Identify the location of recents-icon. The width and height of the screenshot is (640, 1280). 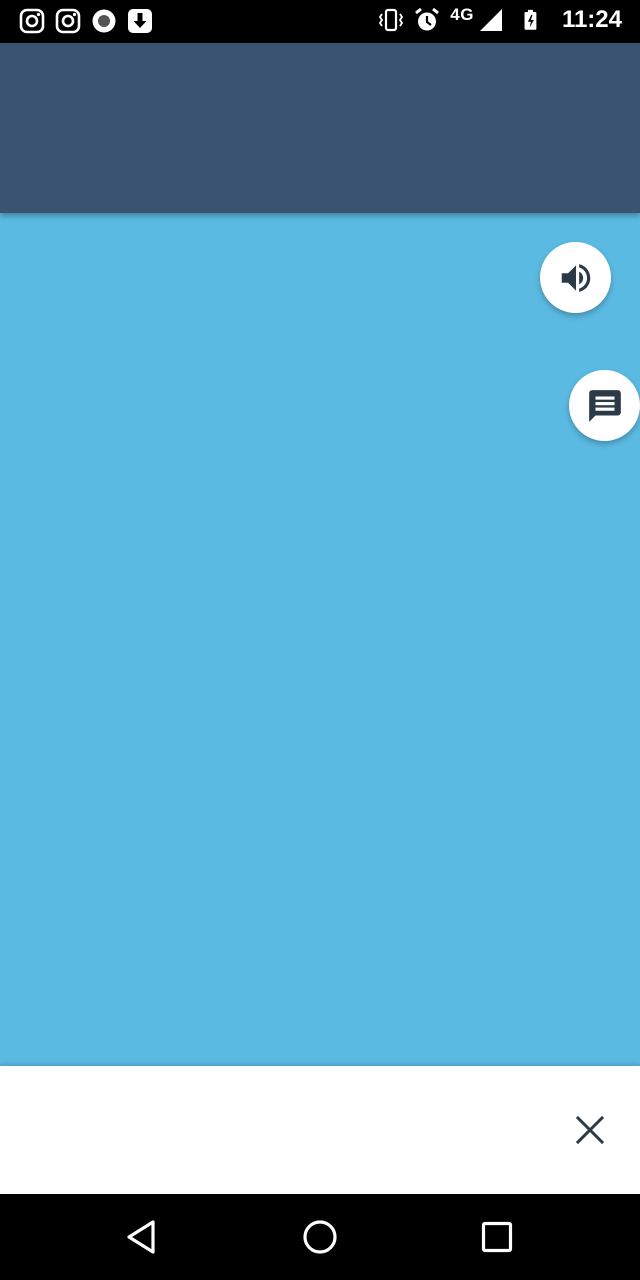
(497, 1237).